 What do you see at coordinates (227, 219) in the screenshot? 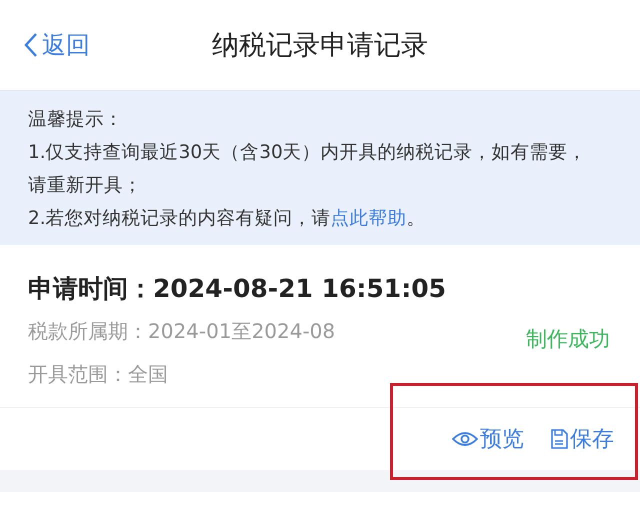
I see `notice-text: 2.若您对纳税记录的内容有疑问，请点此帮助。` at bounding box center [227, 219].